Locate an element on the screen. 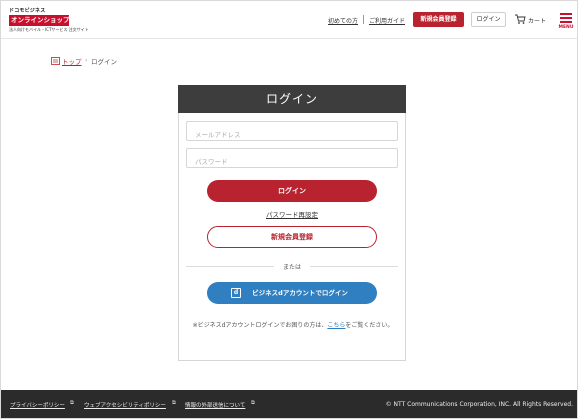 This screenshot has height=419, width=578. cart-icon is located at coordinates (520, 19).